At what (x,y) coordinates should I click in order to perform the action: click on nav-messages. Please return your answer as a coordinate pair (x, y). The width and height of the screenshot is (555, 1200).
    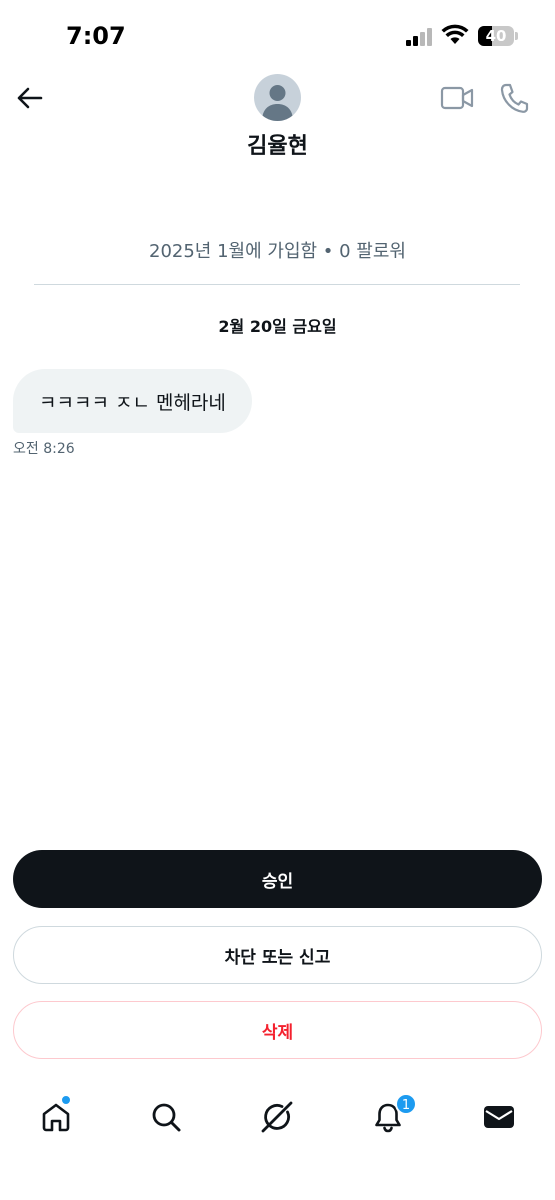
    Looking at the image, I should click on (499, 1117).